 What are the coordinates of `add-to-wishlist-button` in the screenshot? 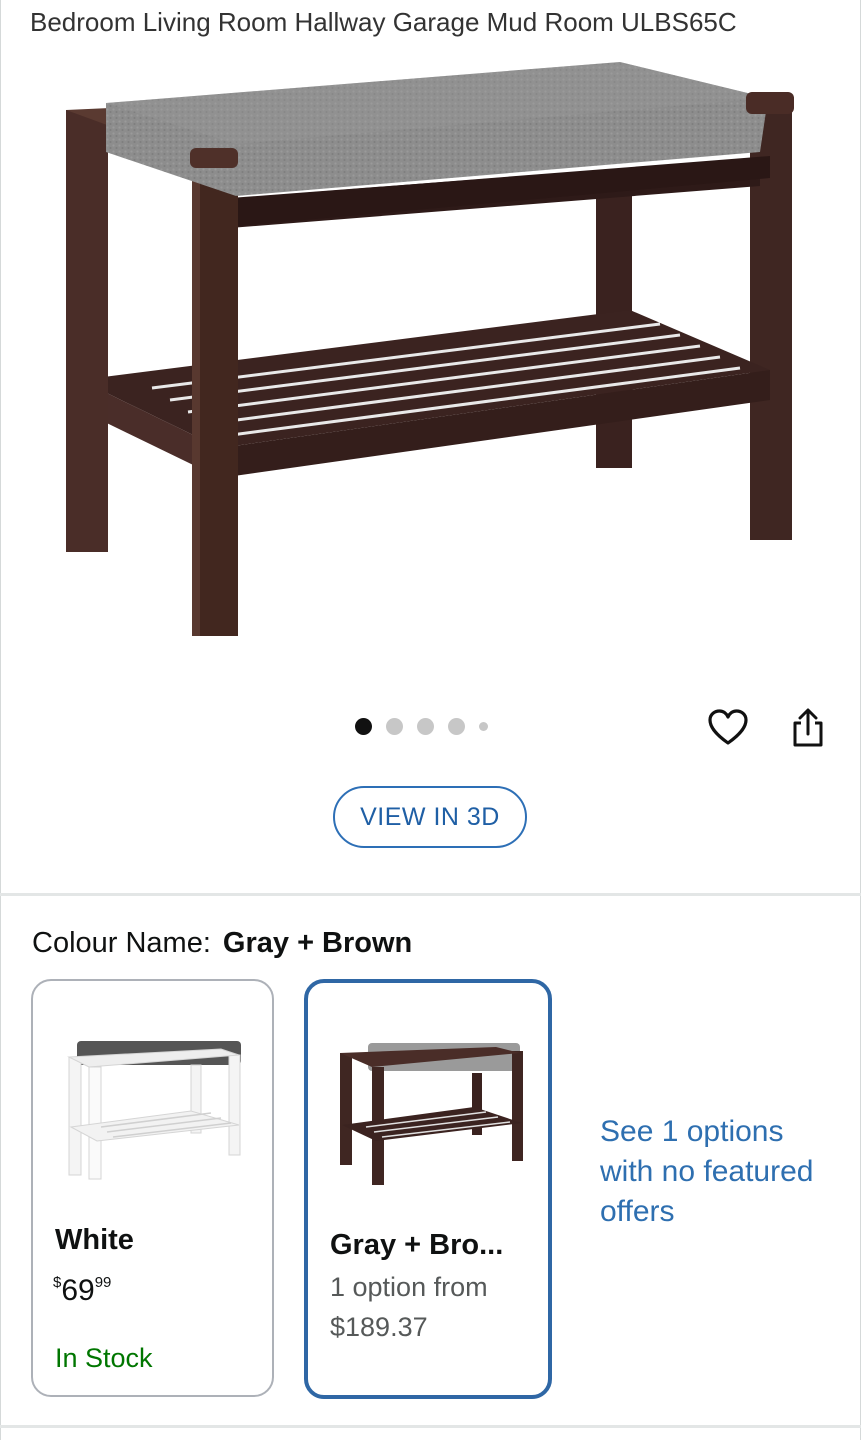 It's located at (728, 728).